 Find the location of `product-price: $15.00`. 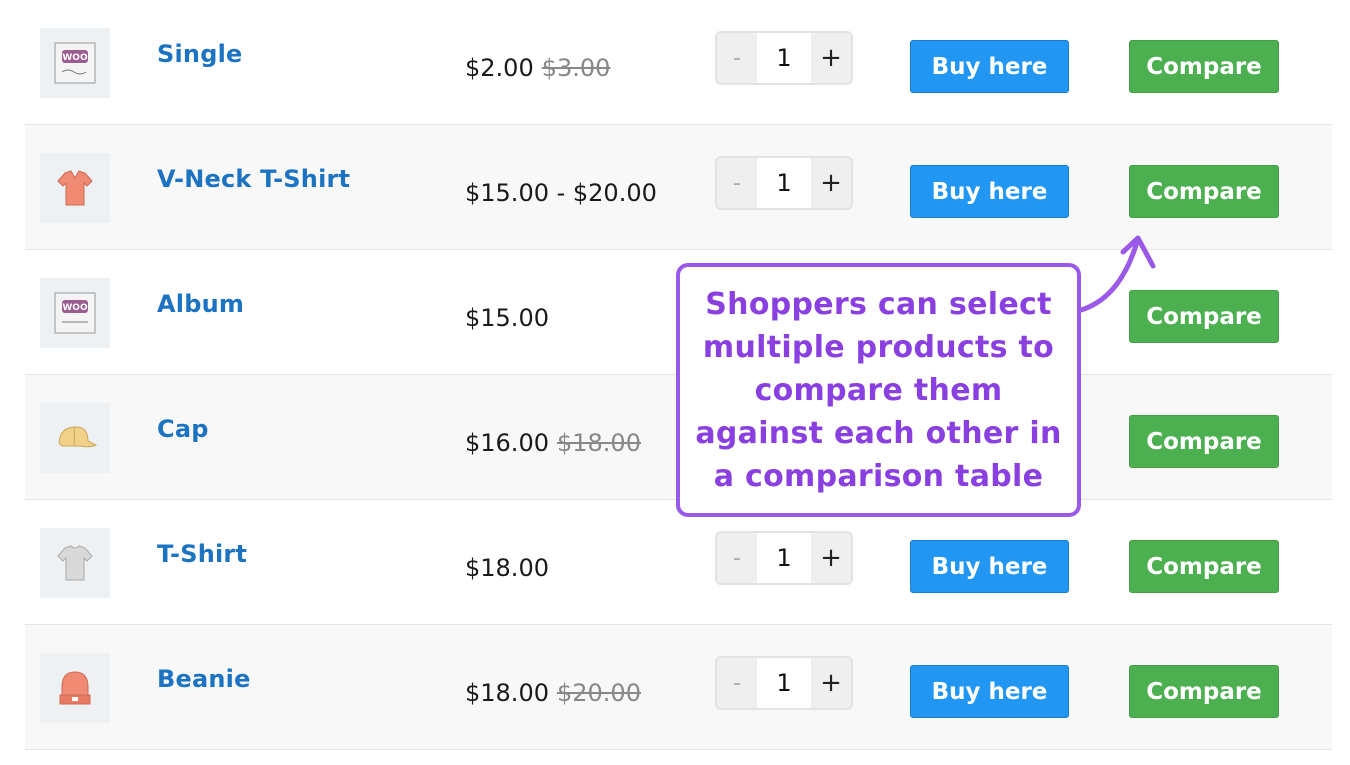

product-price: $15.00 is located at coordinates (507, 318).